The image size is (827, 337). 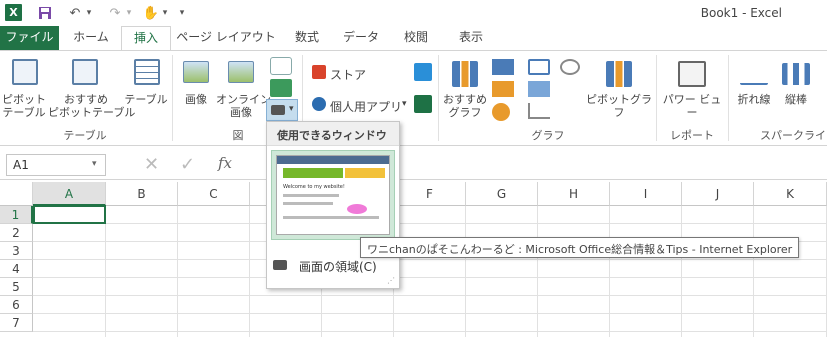 What do you see at coordinates (146, 90) in the screenshot?
I see `table-button: テーブル` at bounding box center [146, 90].